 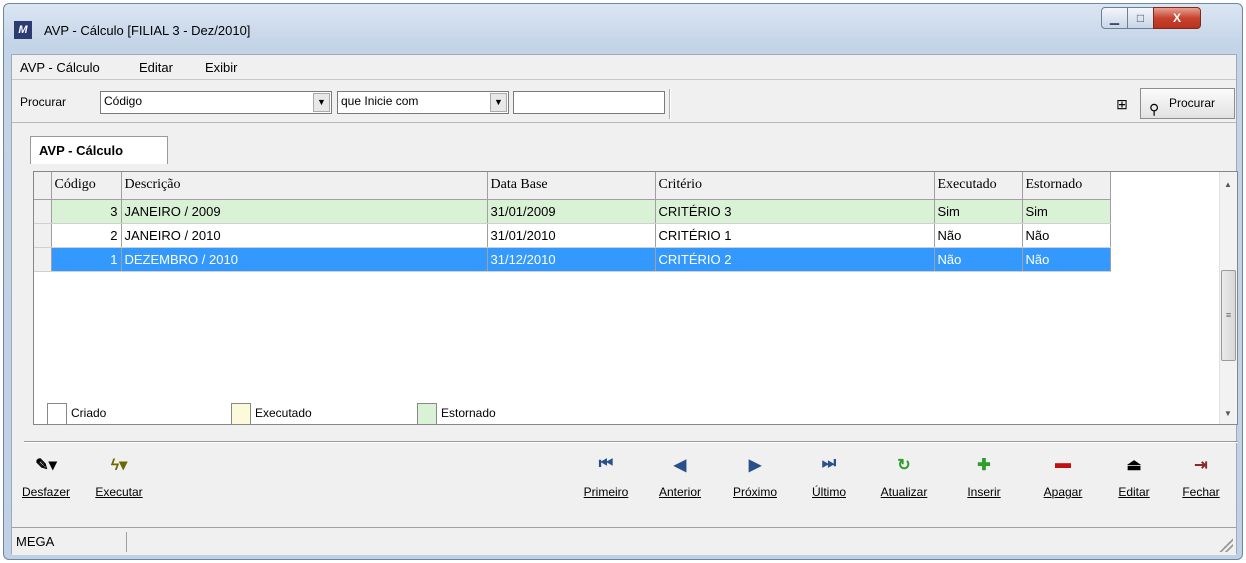 What do you see at coordinates (829, 477) in the screenshot?
I see `ultimo-button: ⏭ Último` at bounding box center [829, 477].